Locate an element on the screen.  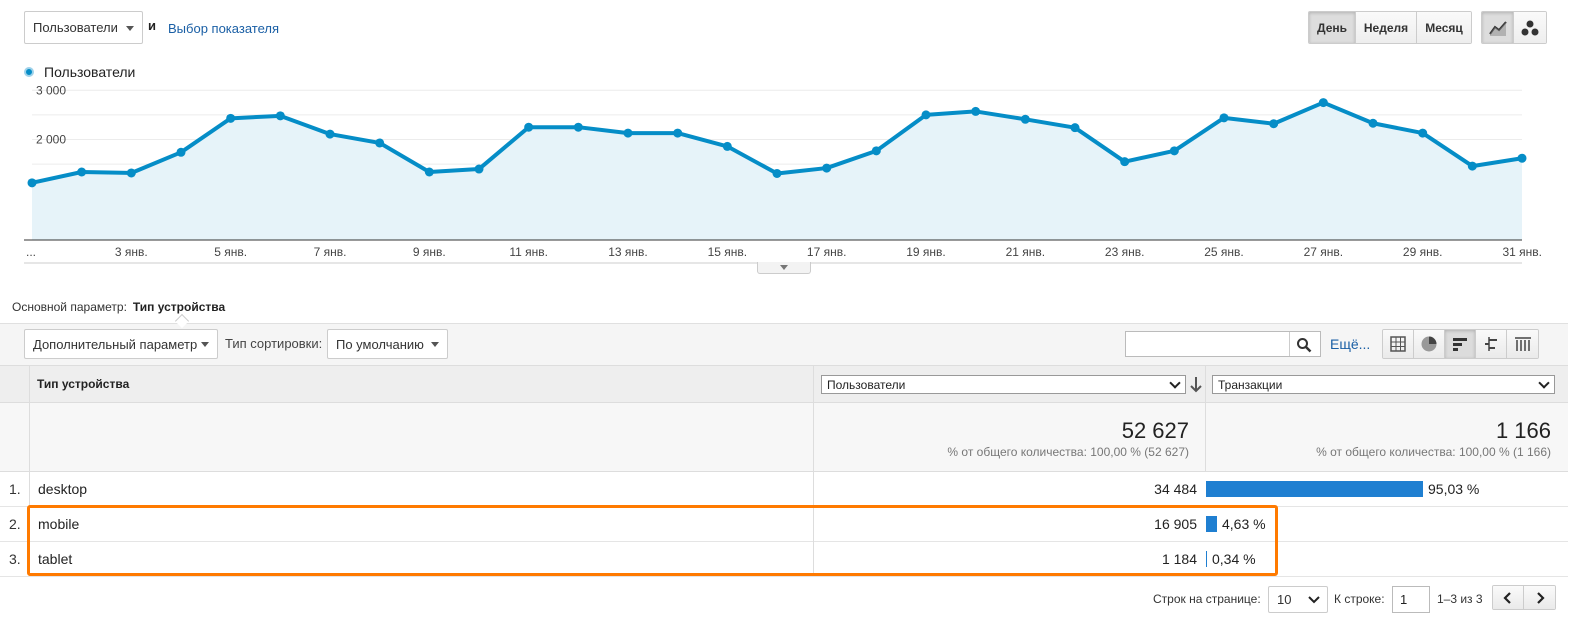
caret-down-icon is located at coordinates (205, 344).